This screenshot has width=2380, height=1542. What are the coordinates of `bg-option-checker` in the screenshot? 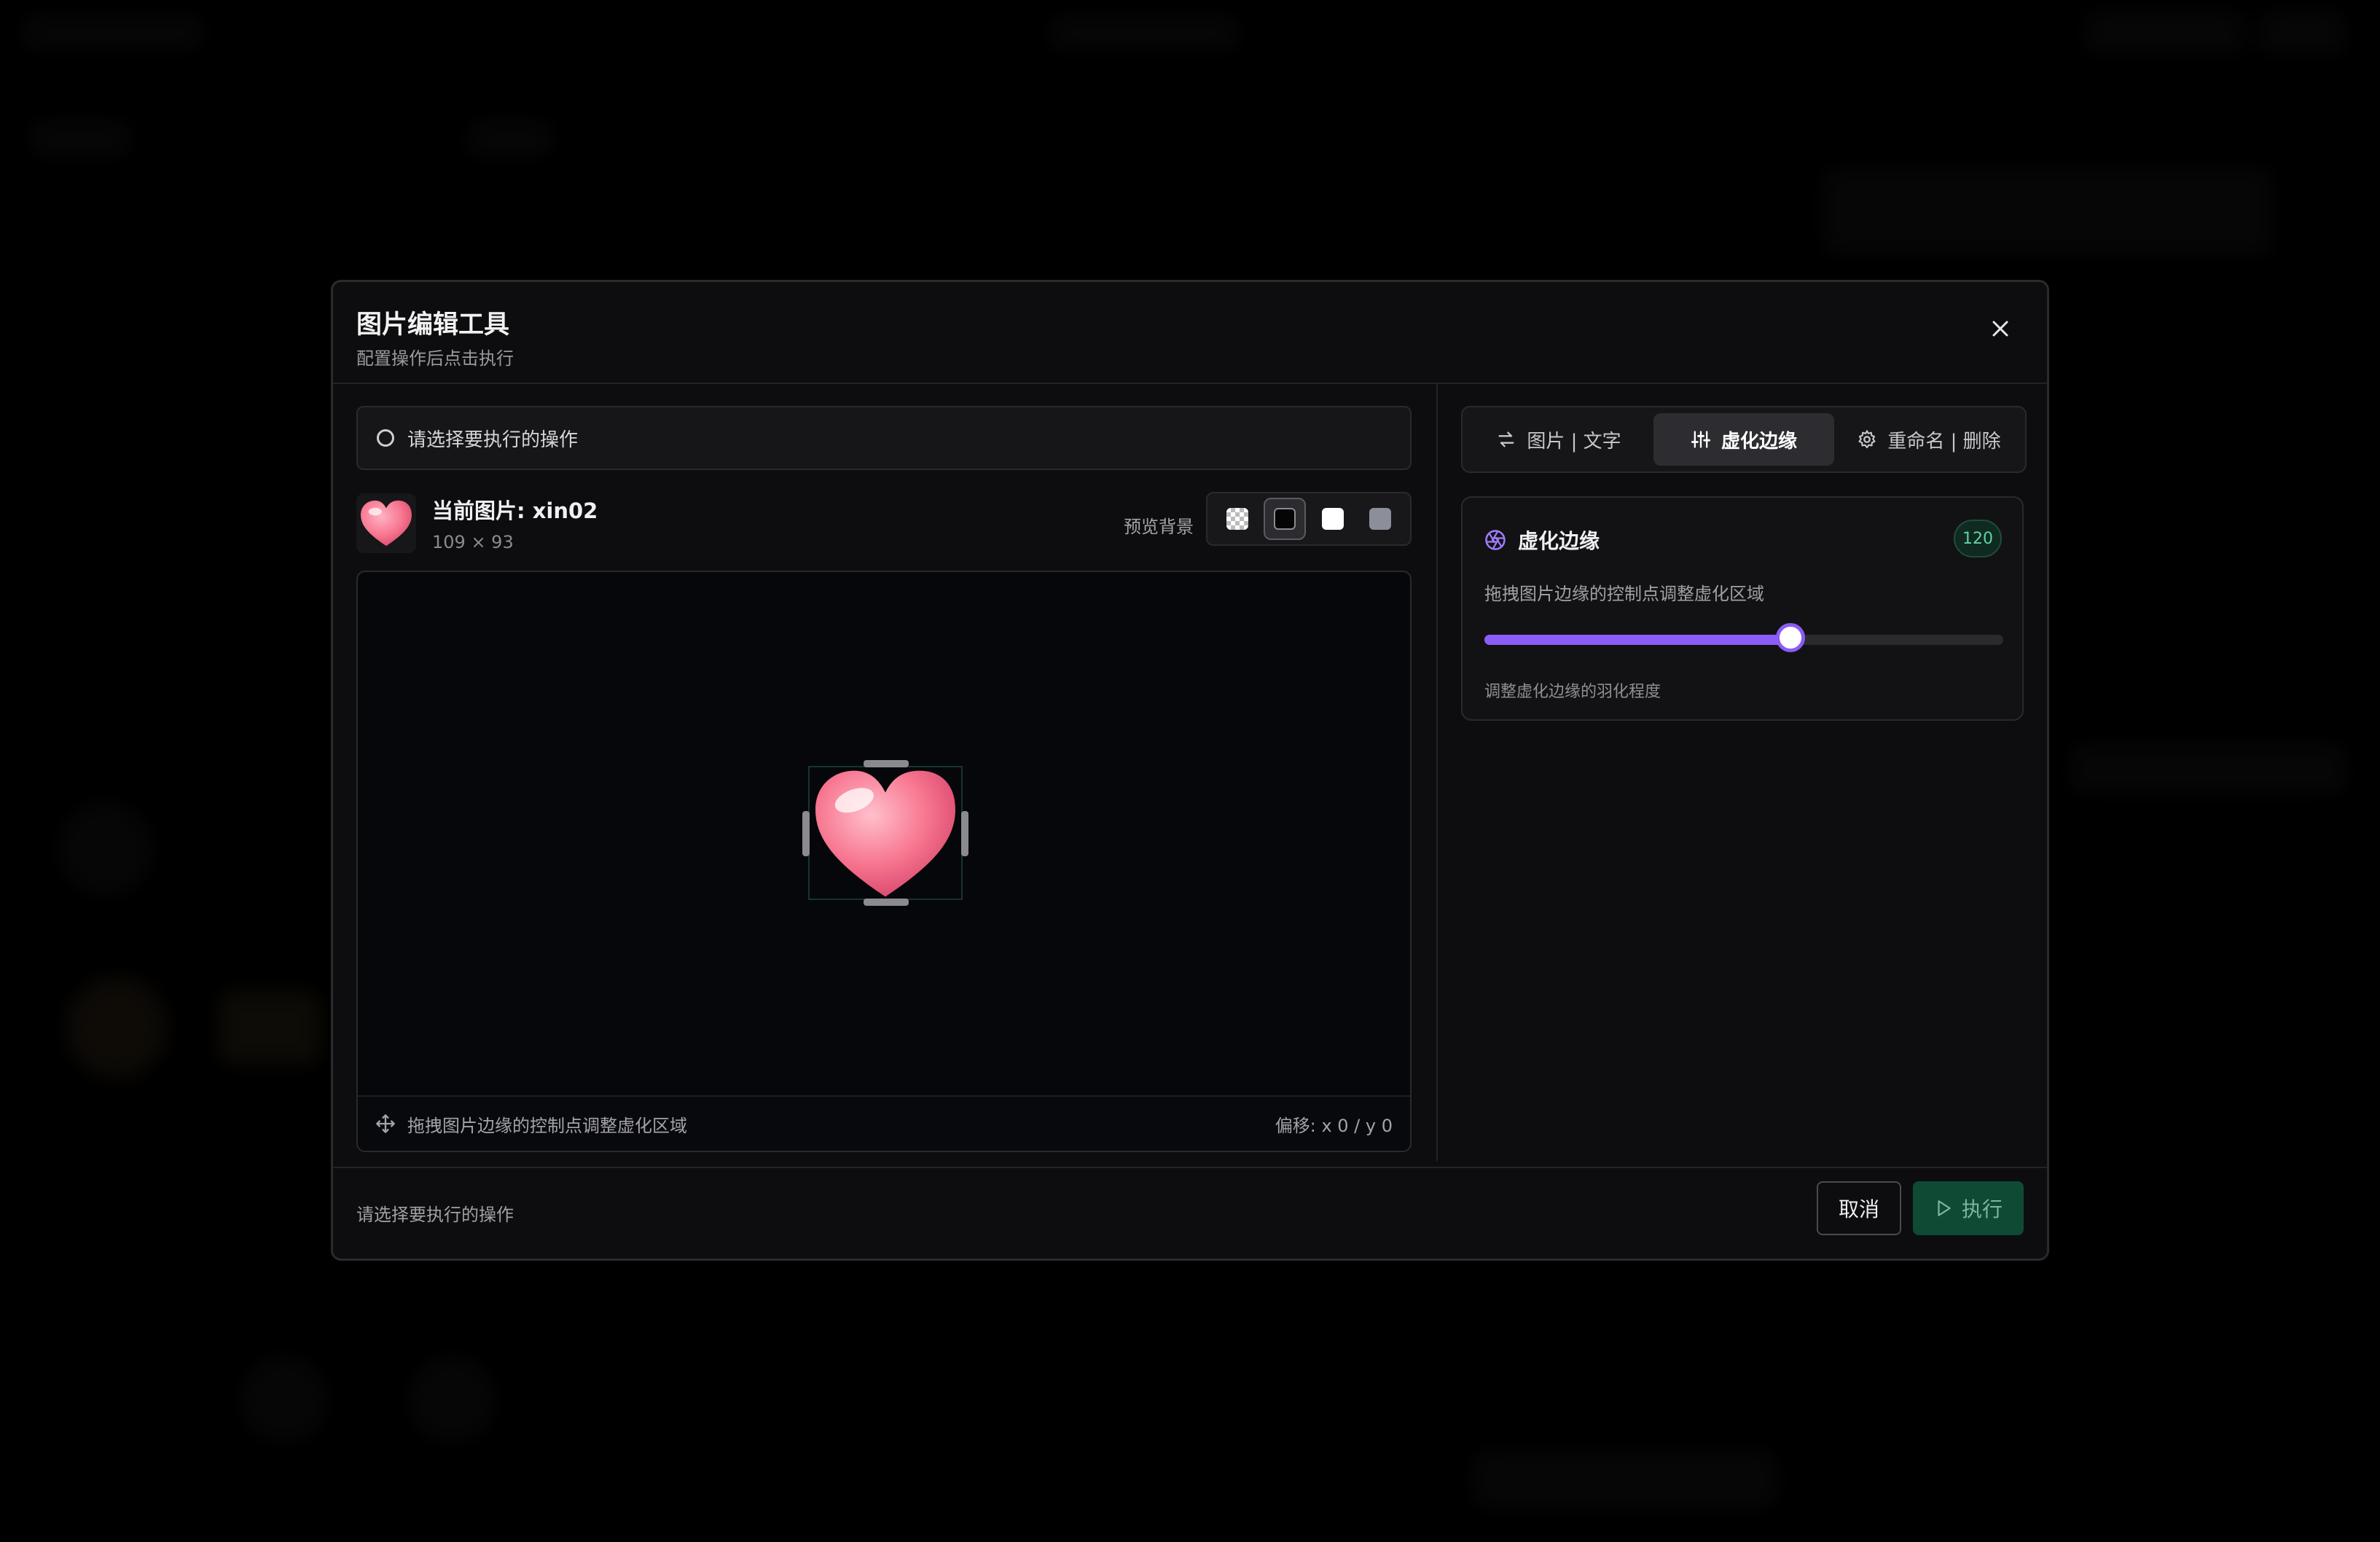 It's located at (1237, 519).